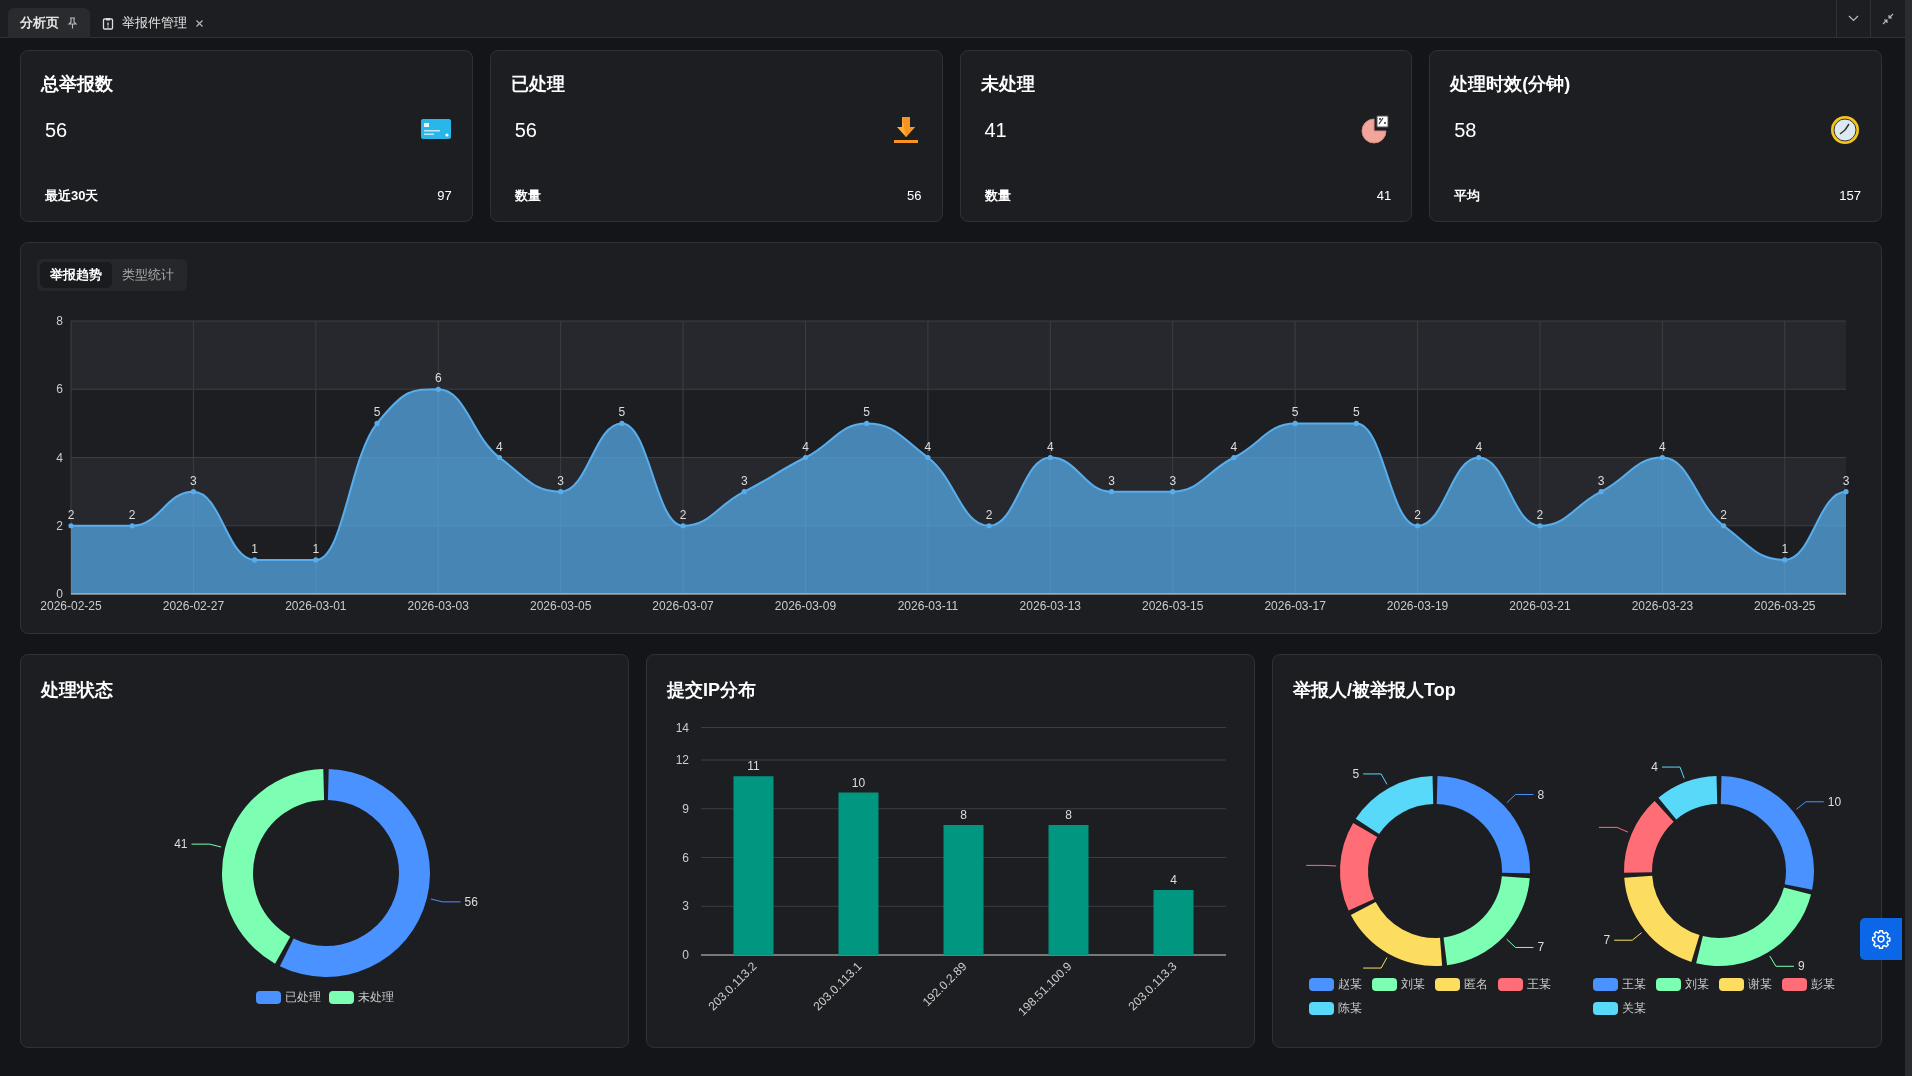 Image resolution: width=1912 pixels, height=1076 pixels. I want to click on axis-label: 2026-03-13, so click(1050, 606).